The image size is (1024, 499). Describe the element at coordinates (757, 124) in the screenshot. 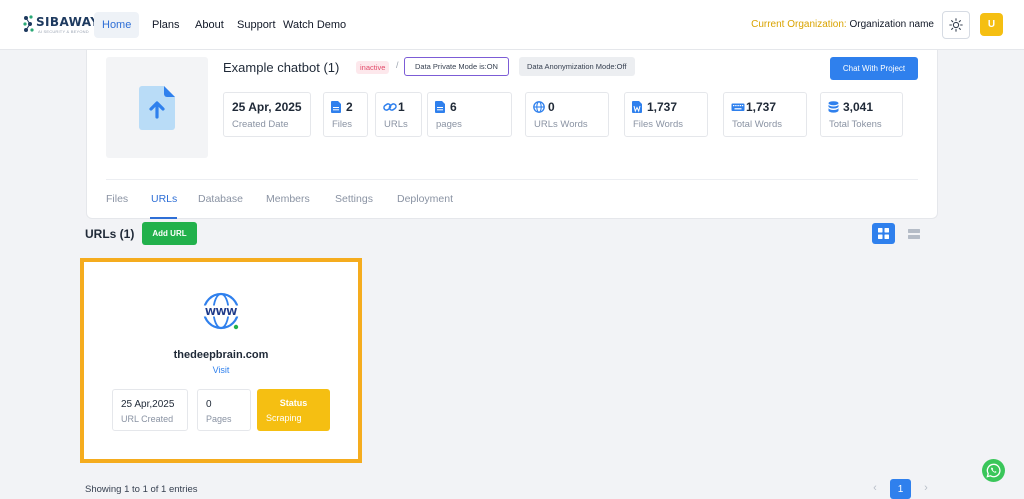

I see `stat-label: Total Words` at that location.